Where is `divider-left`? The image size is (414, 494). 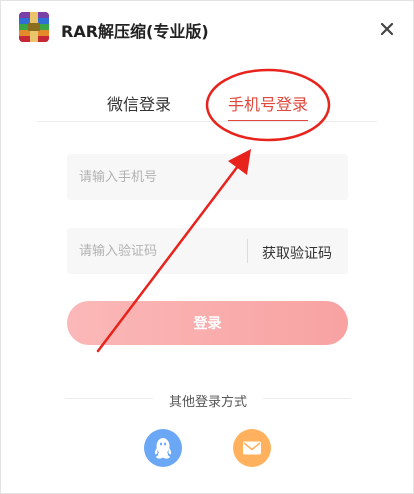 divider-left is located at coordinates (109, 398).